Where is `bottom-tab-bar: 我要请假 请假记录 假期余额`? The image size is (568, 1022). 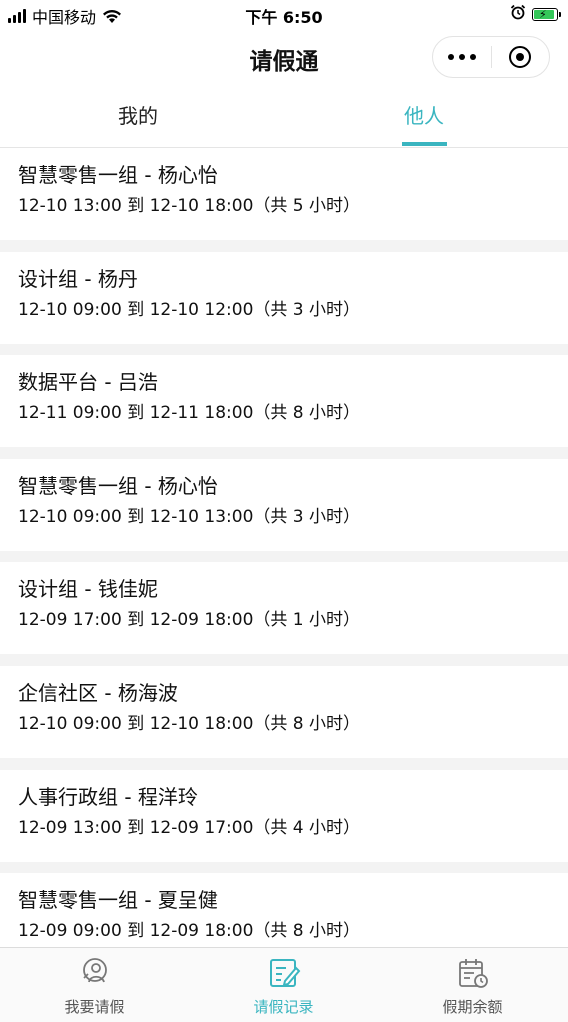
bottom-tab-bar: 我要请假 请假记录 假期余额 is located at coordinates (284, 984).